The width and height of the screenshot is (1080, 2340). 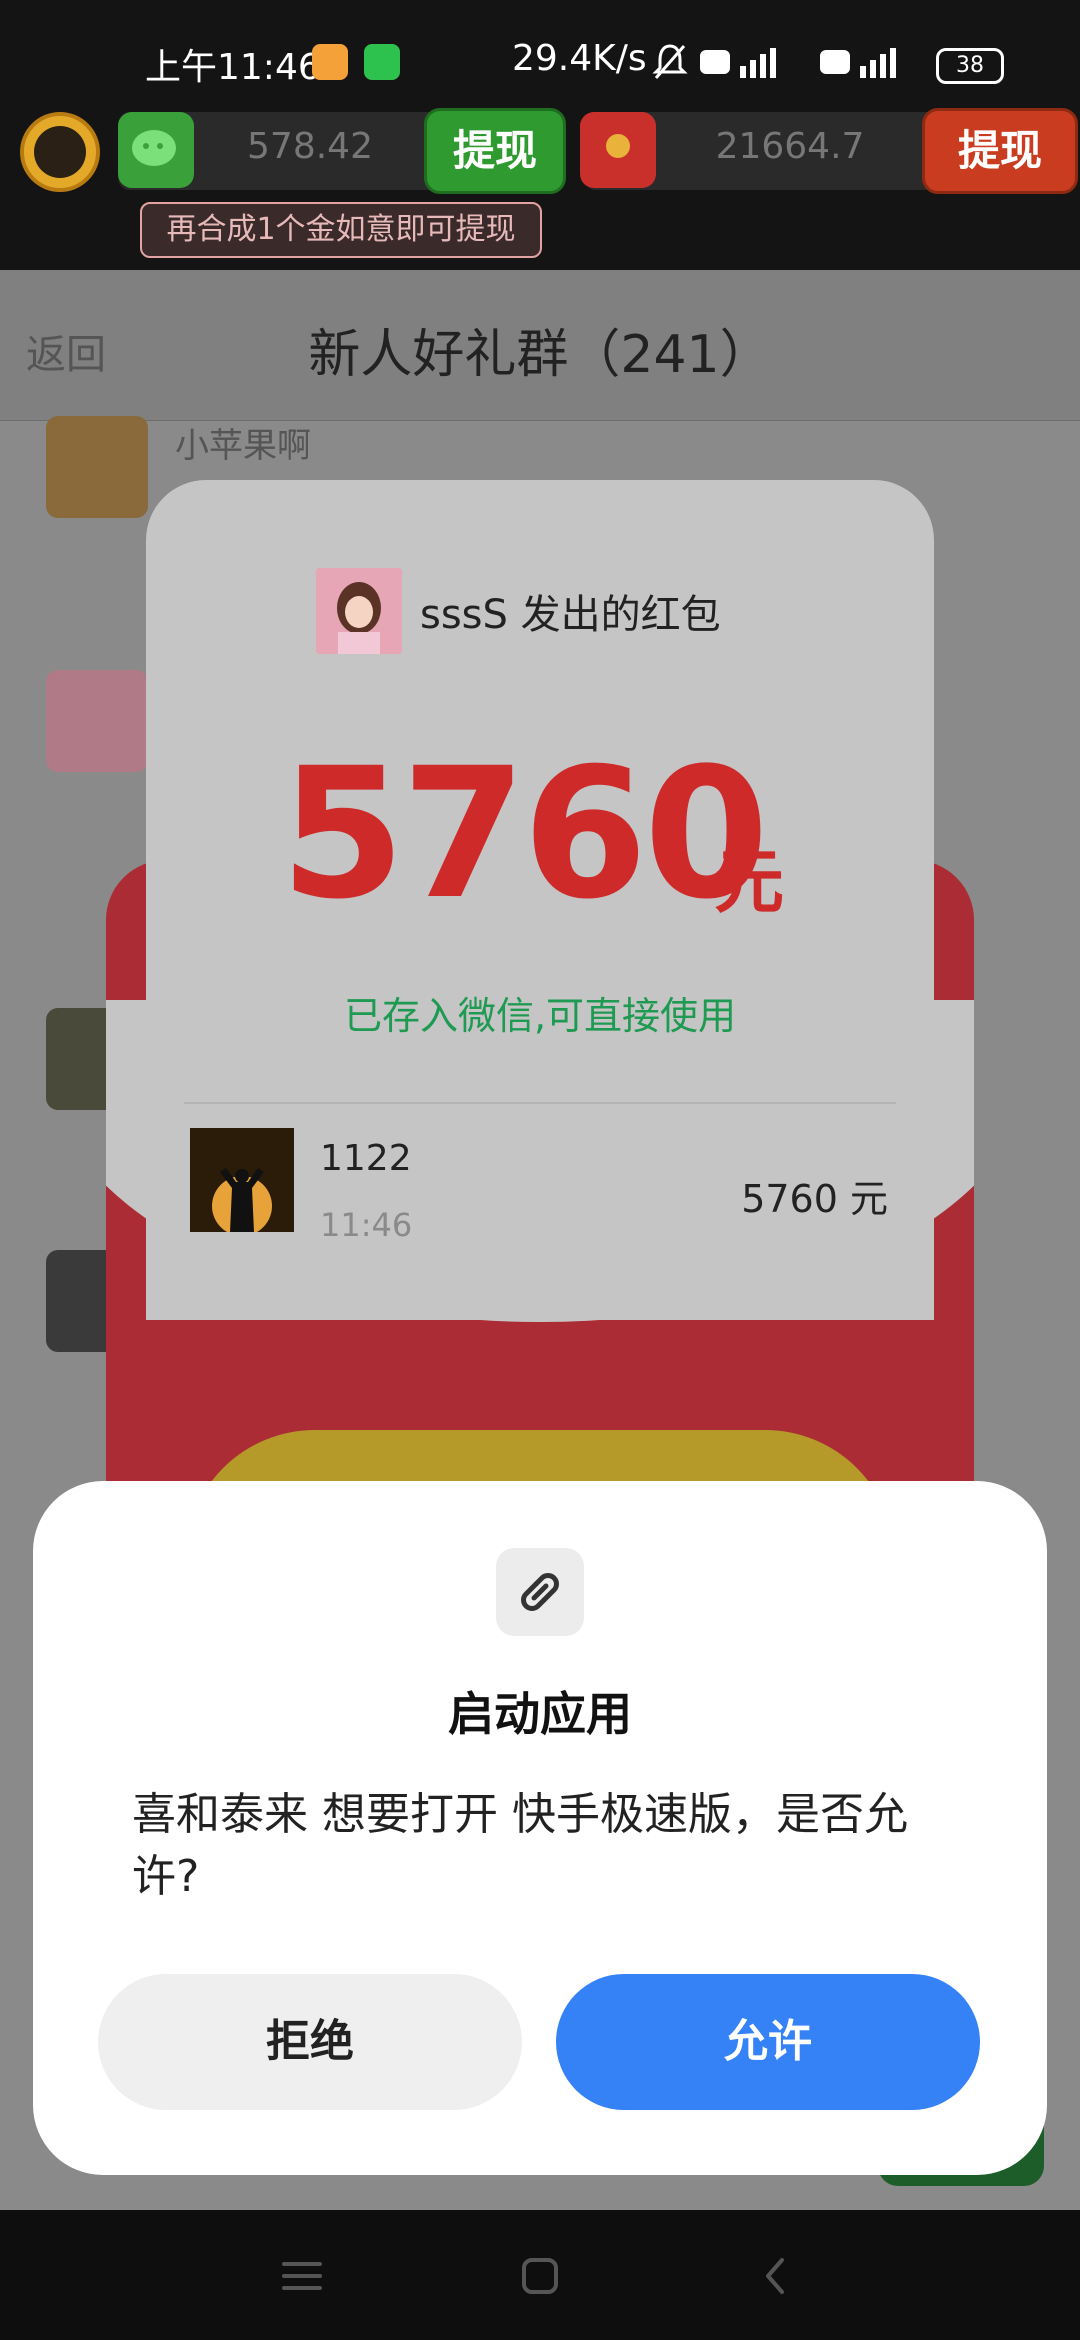 I want to click on chat-title: 新人好礼群（241）, so click(x=540, y=355).